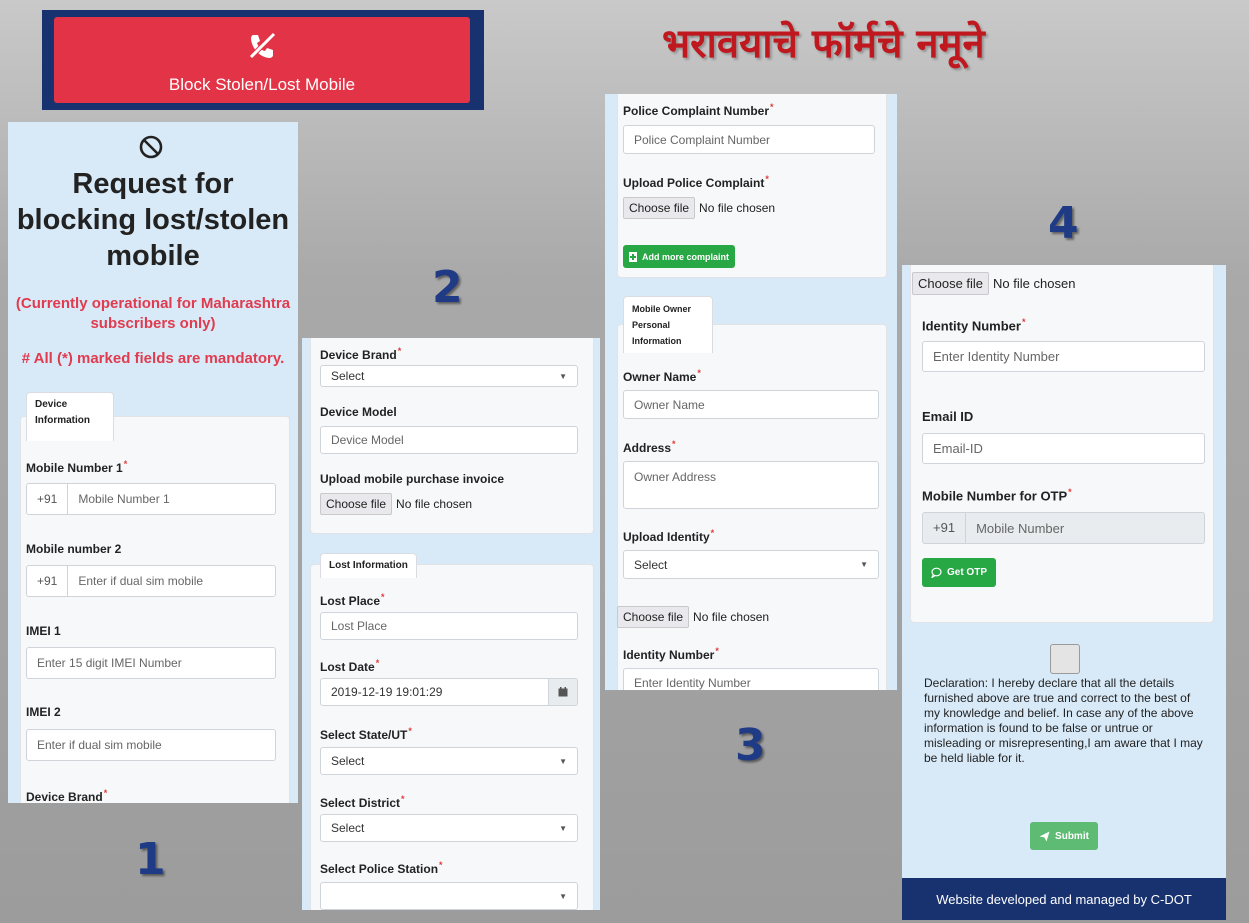 The width and height of the screenshot is (1249, 923). What do you see at coordinates (447, 287) in the screenshot?
I see `step-number-2: 2` at bounding box center [447, 287].